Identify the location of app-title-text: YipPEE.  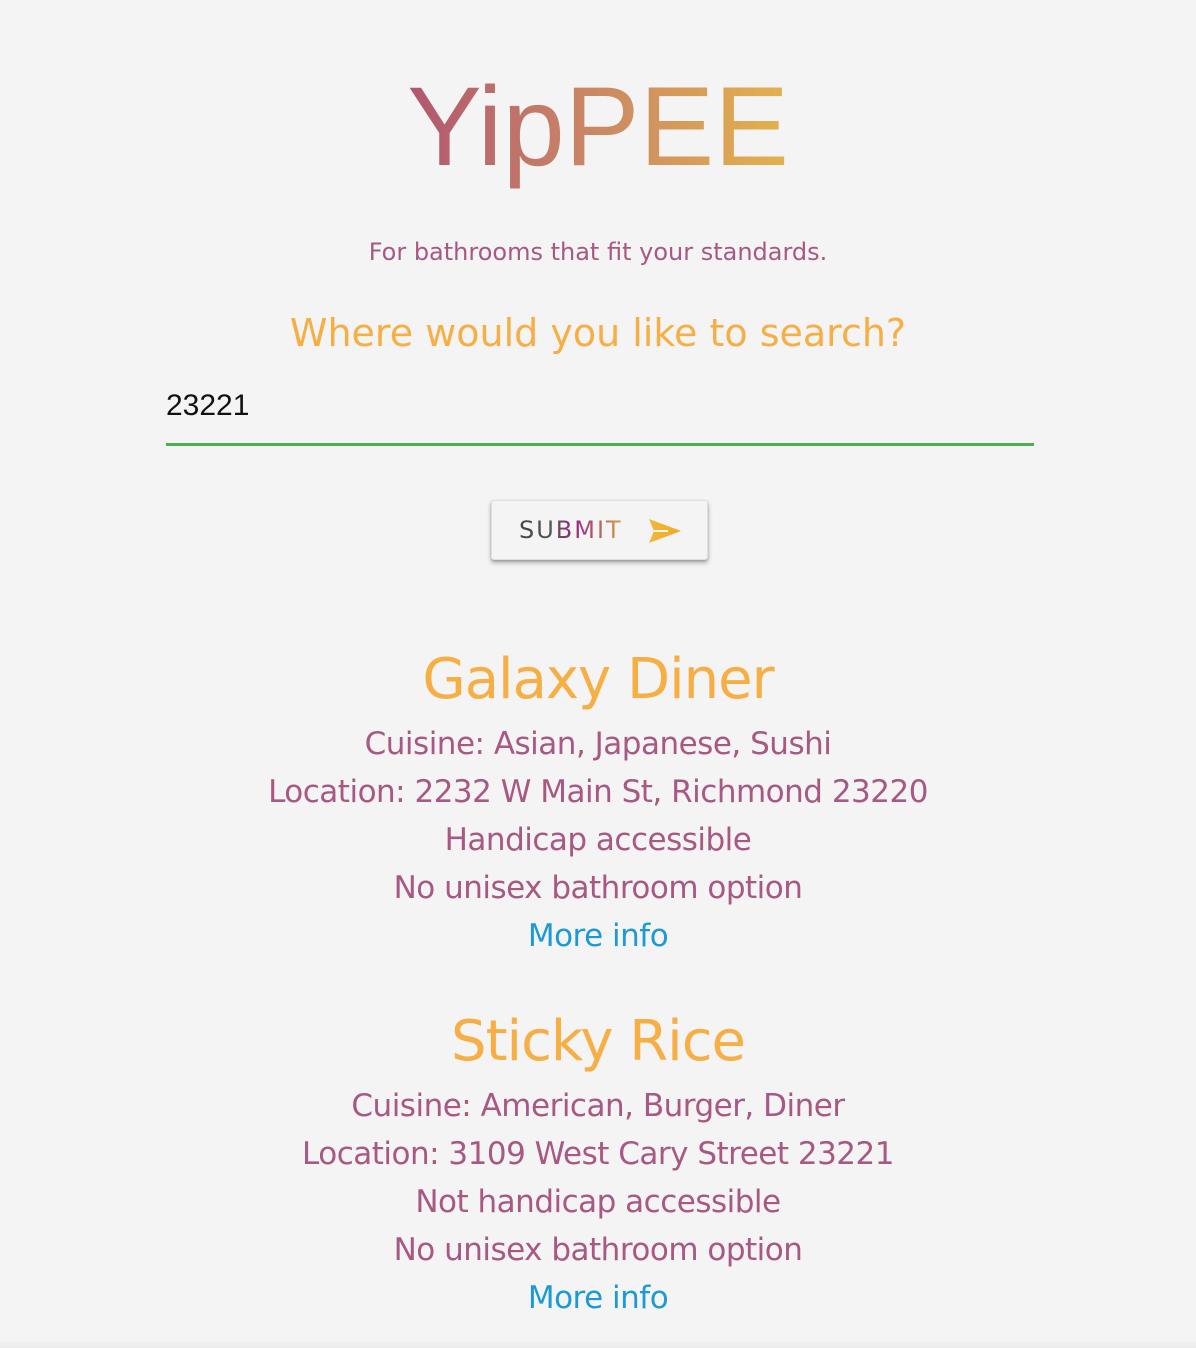
(598, 126).